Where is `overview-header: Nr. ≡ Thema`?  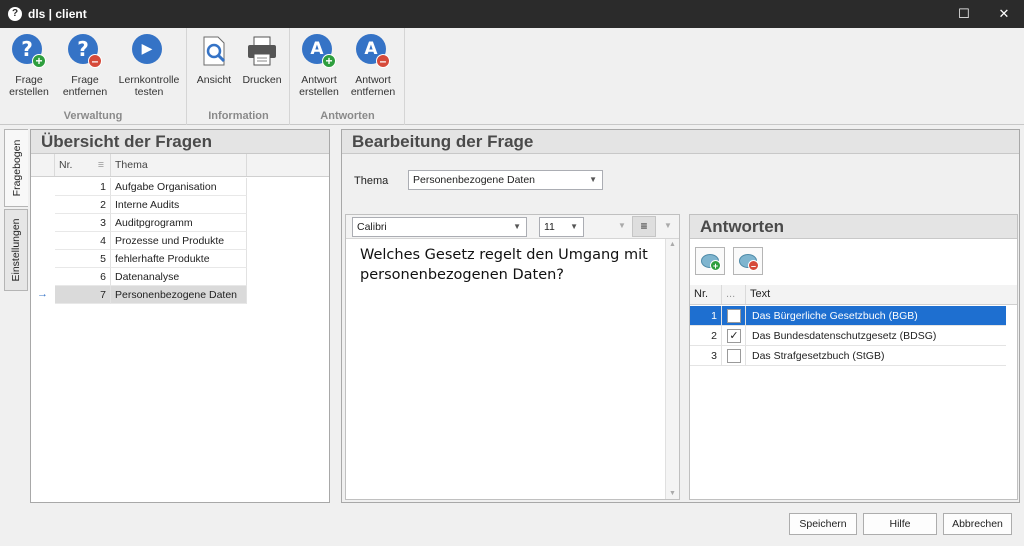 overview-header: Nr. ≡ Thema is located at coordinates (180, 165).